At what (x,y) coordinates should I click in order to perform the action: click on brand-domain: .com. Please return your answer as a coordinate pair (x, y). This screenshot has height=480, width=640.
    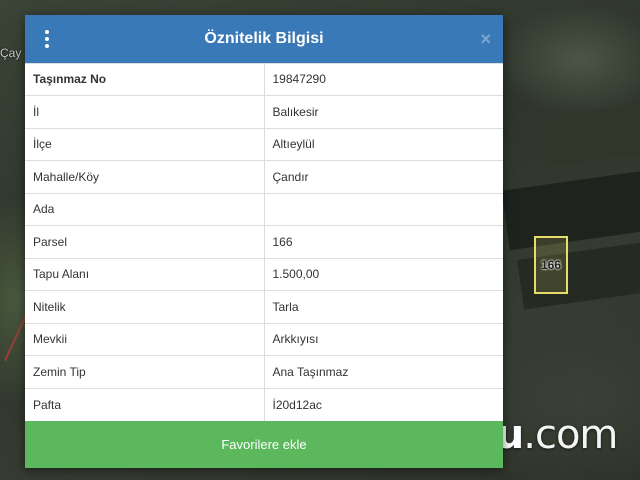
    Looking at the image, I should click on (570, 435).